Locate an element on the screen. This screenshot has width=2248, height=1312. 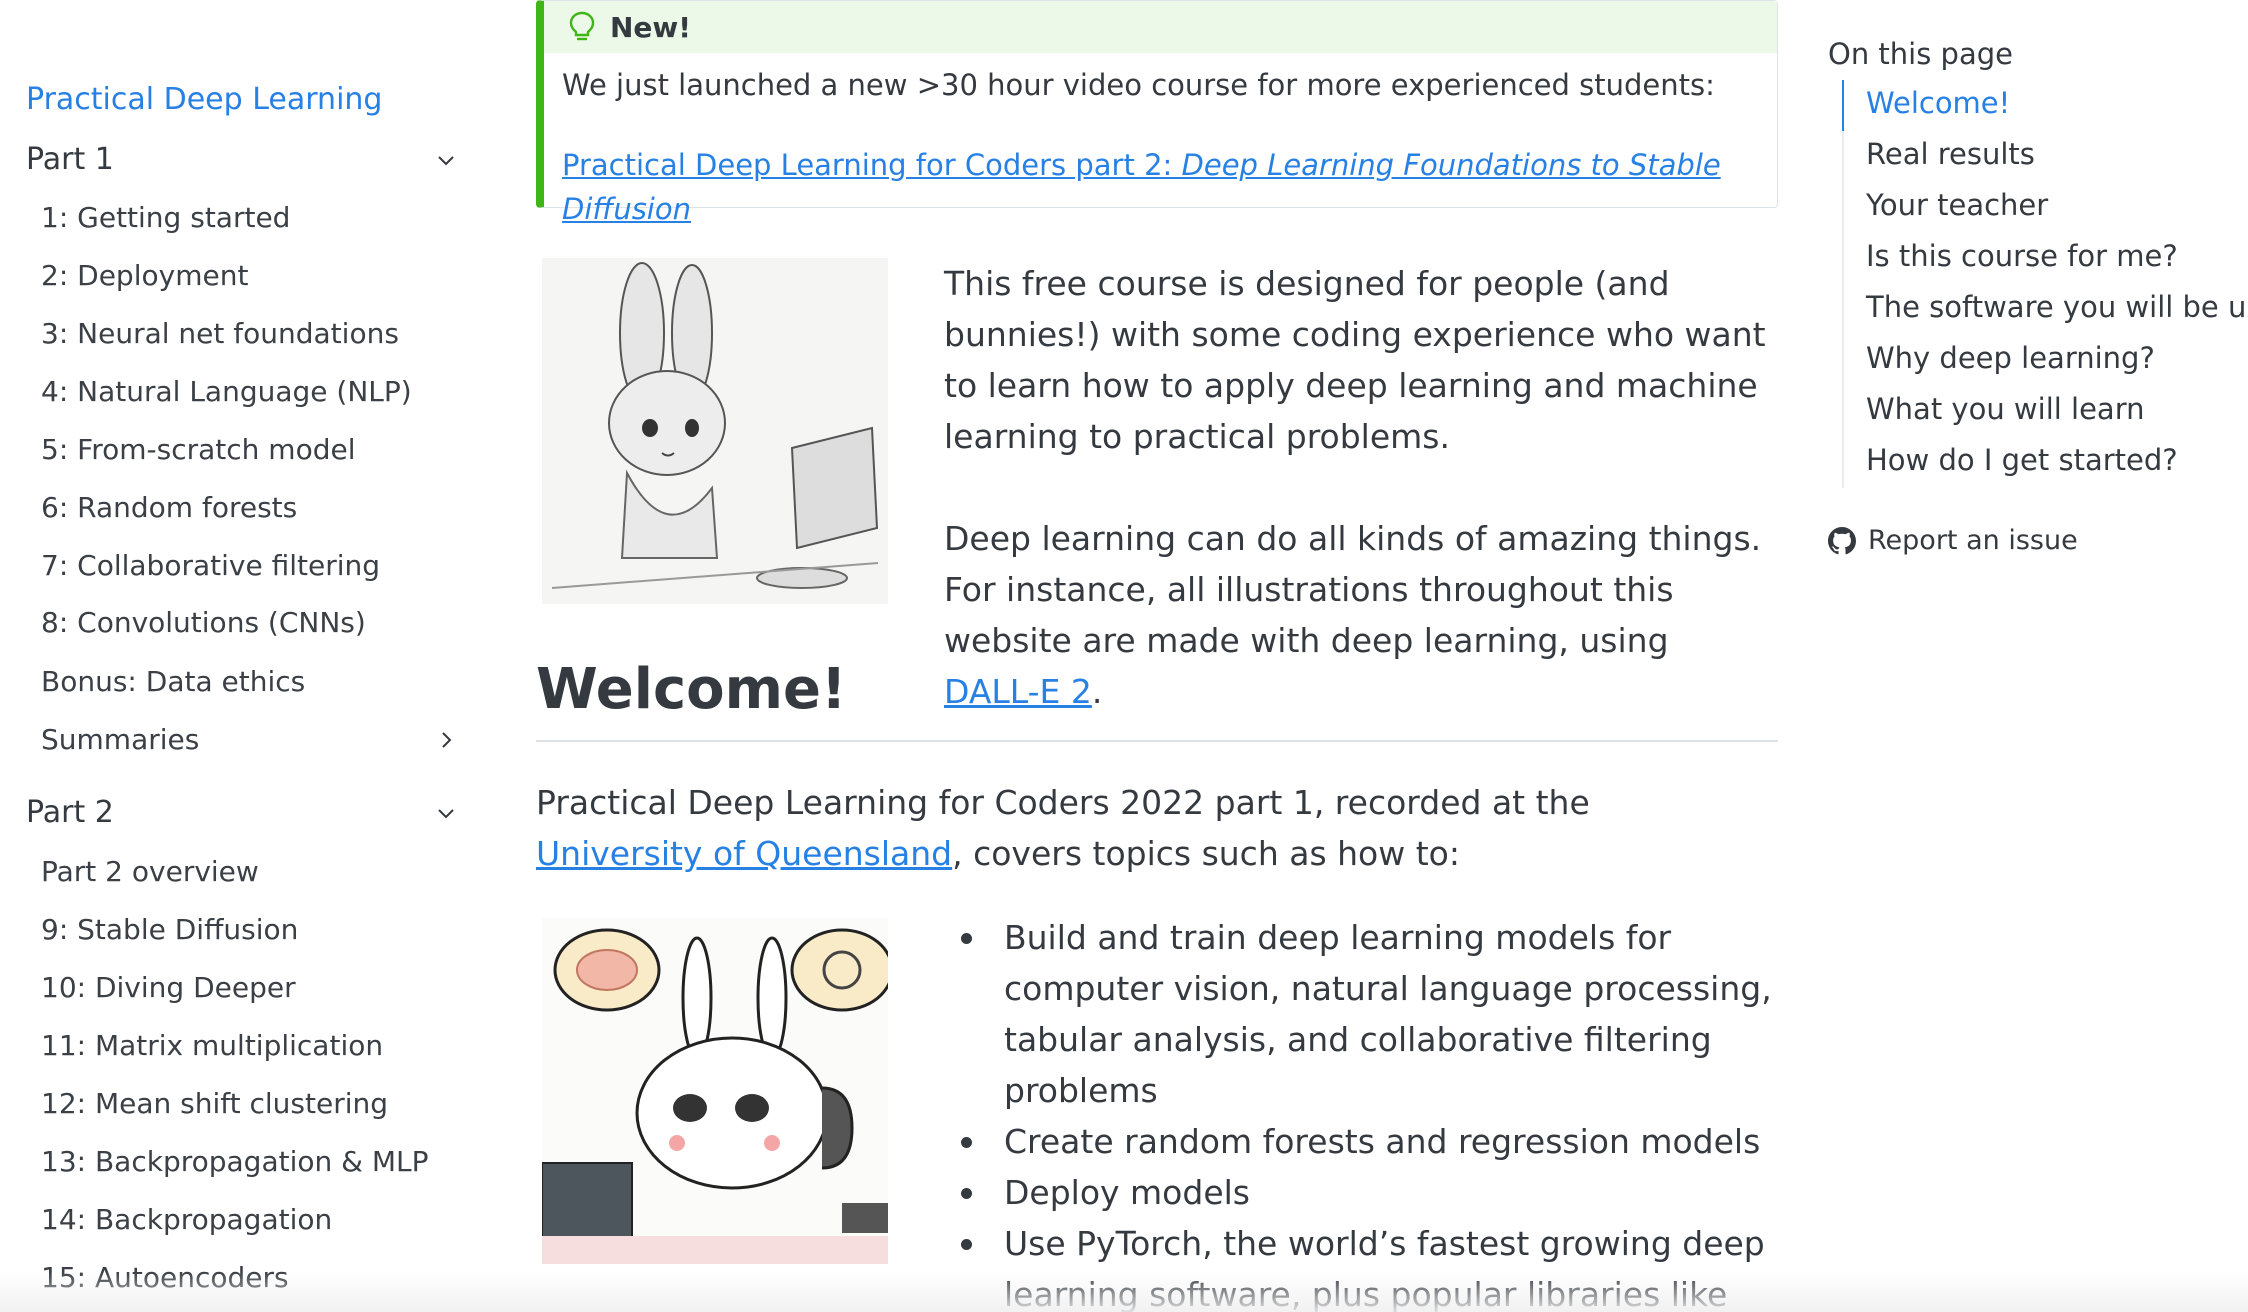
heading-divider is located at coordinates (1157, 741).